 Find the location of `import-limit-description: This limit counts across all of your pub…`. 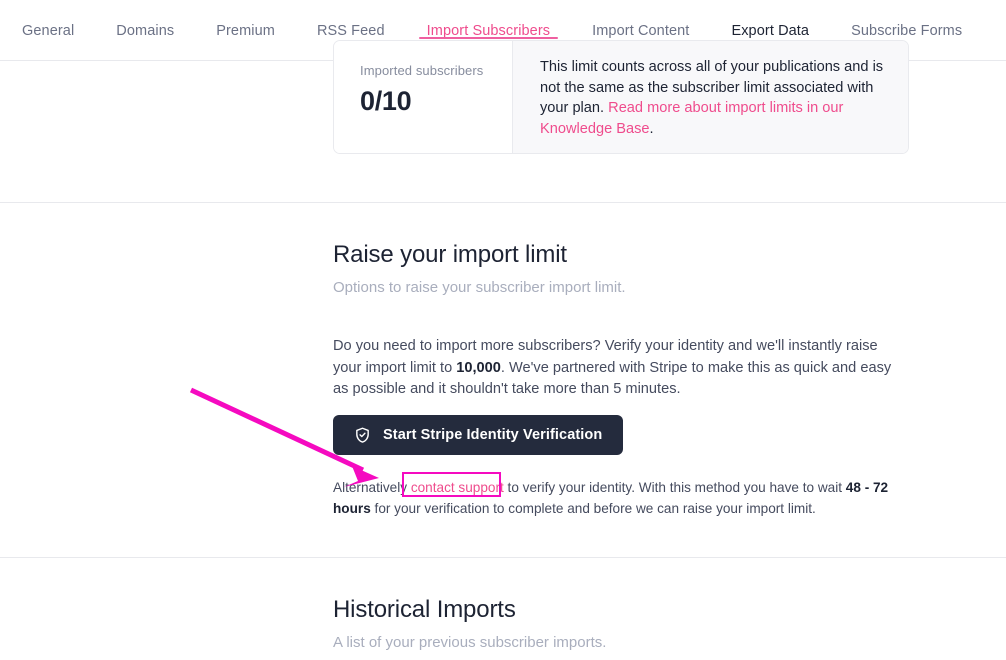

import-limit-description: This limit counts across all of your pub… is located at coordinates (713, 98).